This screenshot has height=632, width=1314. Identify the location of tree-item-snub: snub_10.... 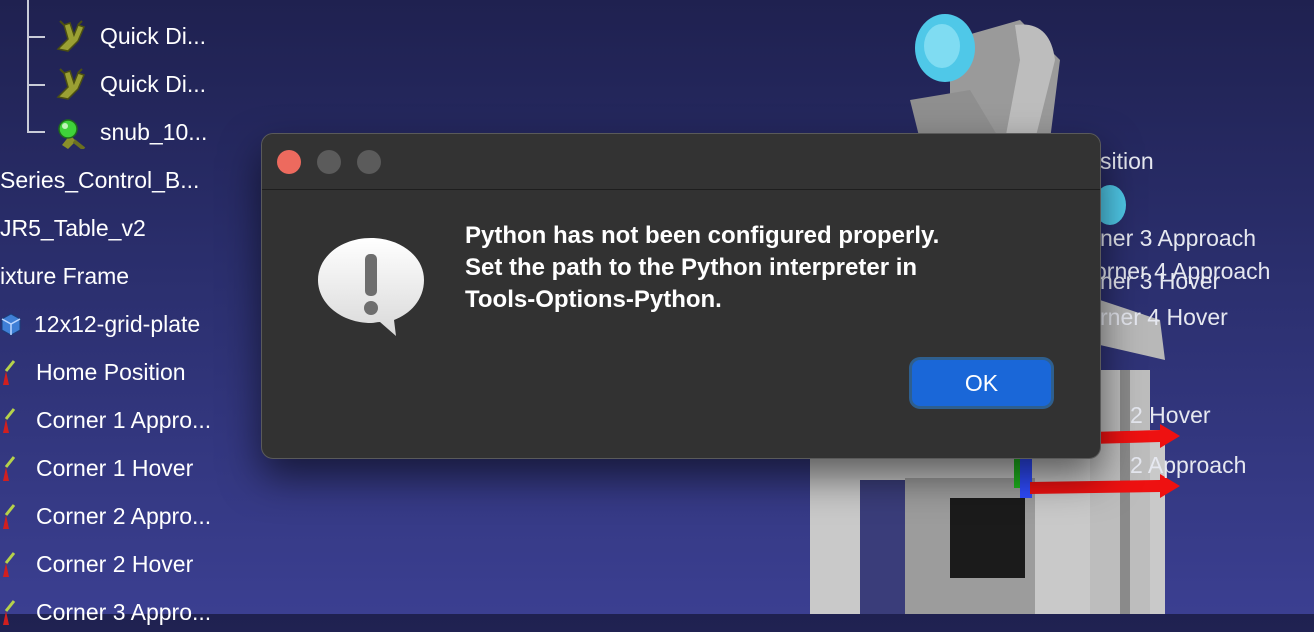
(130, 132).